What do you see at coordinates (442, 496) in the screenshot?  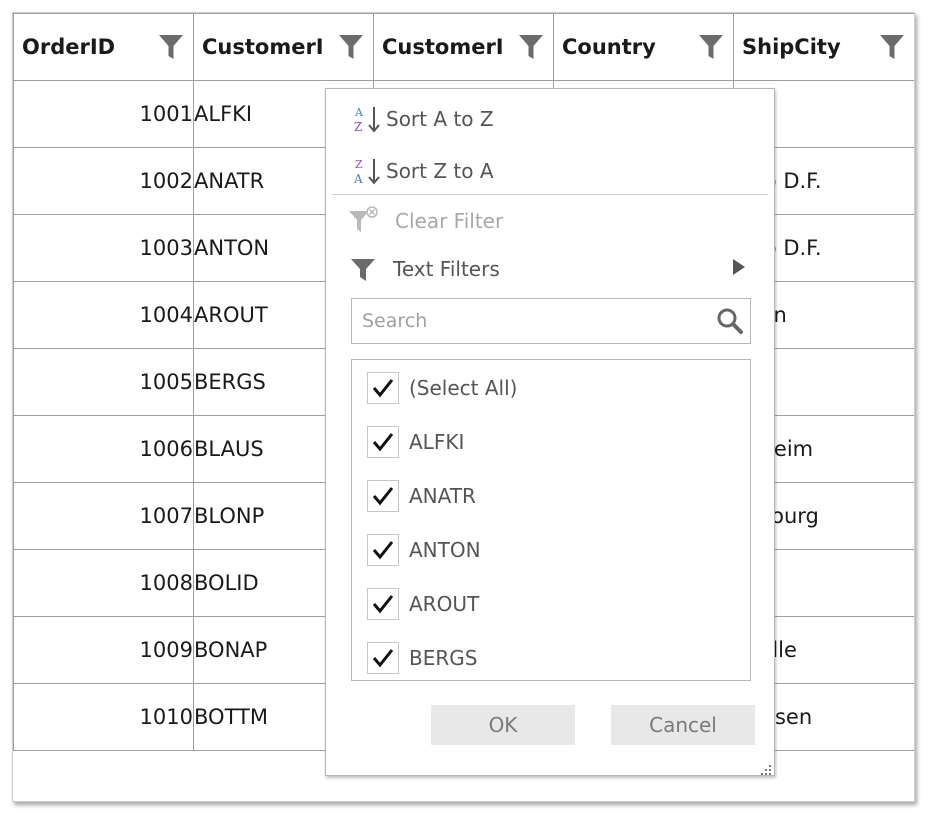 I see `list-item-label: ANATR` at bounding box center [442, 496].